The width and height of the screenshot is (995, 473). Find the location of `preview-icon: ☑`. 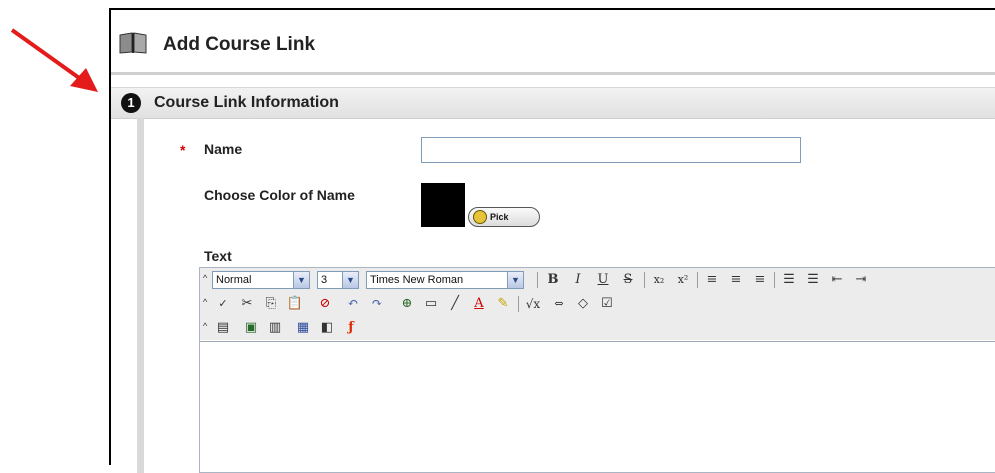

preview-icon: ☑ is located at coordinates (607, 304).